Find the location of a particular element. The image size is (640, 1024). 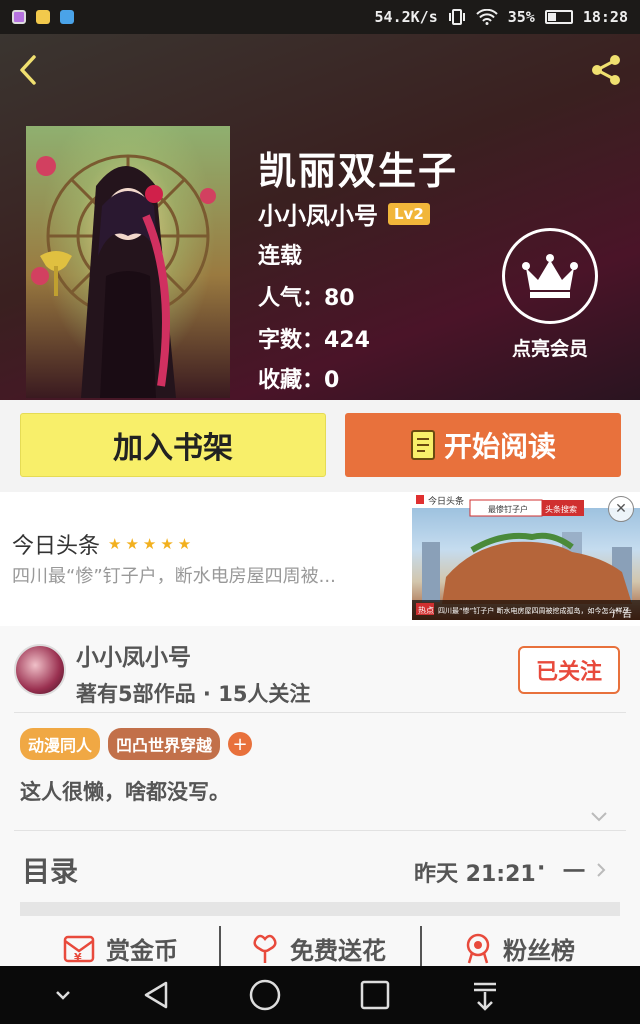

battery-icon is located at coordinates (558, 17).